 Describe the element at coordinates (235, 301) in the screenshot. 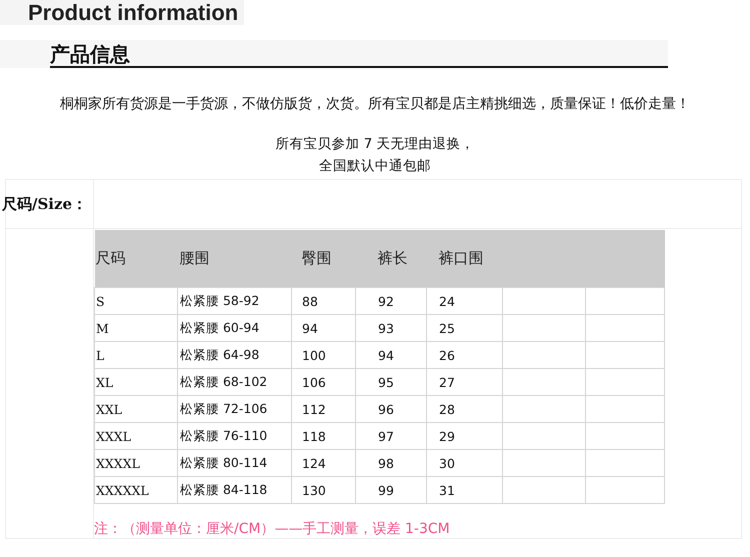

I see `table-cell: 松紧腰 58-92` at that location.